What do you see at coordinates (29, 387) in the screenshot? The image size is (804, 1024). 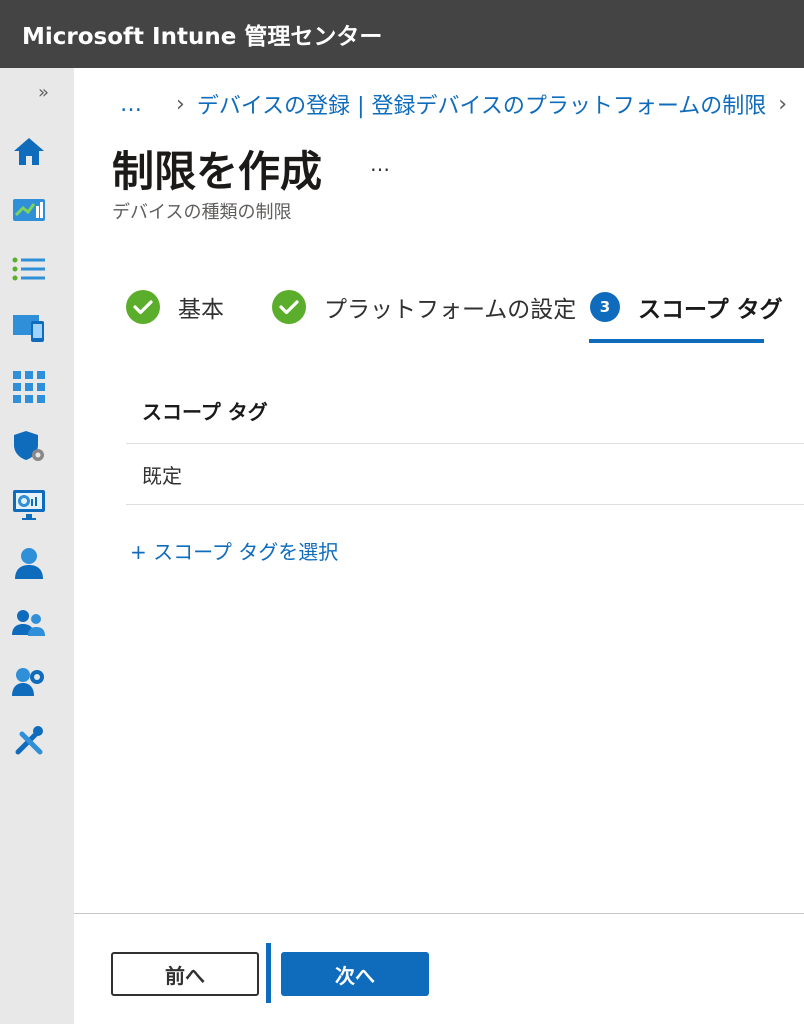 I see `apps-icon` at bounding box center [29, 387].